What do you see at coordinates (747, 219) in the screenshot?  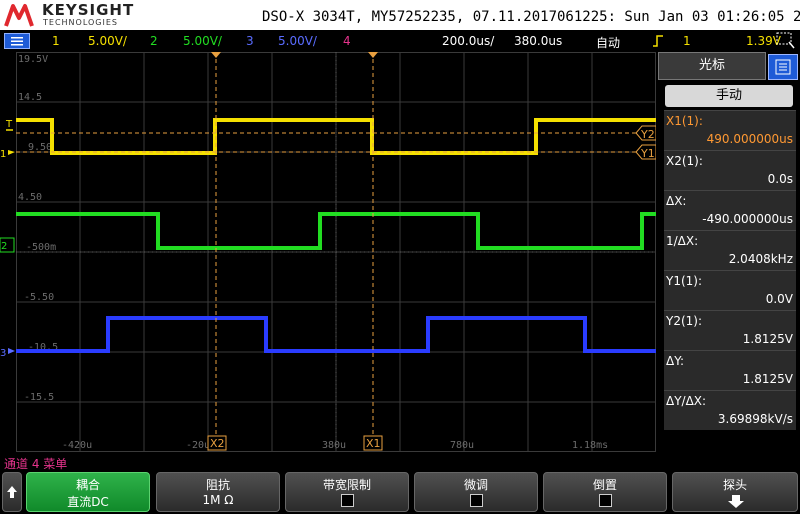 I see `readout-dx-value: -490.000000us` at bounding box center [747, 219].